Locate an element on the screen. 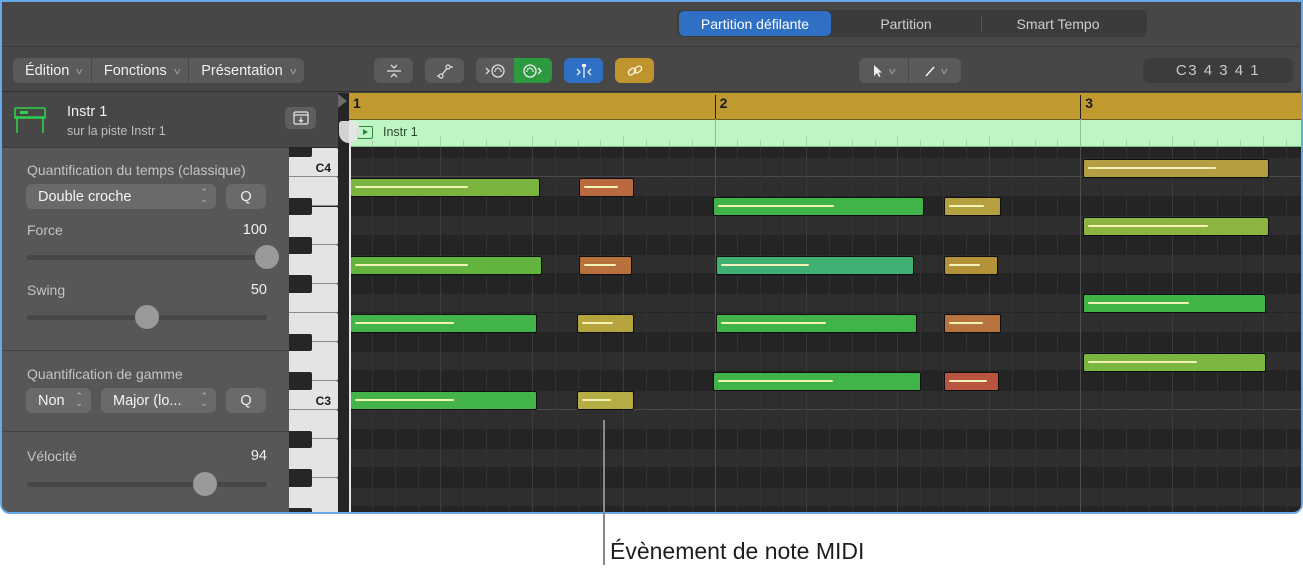  strength-slider is located at coordinates (153, 257).